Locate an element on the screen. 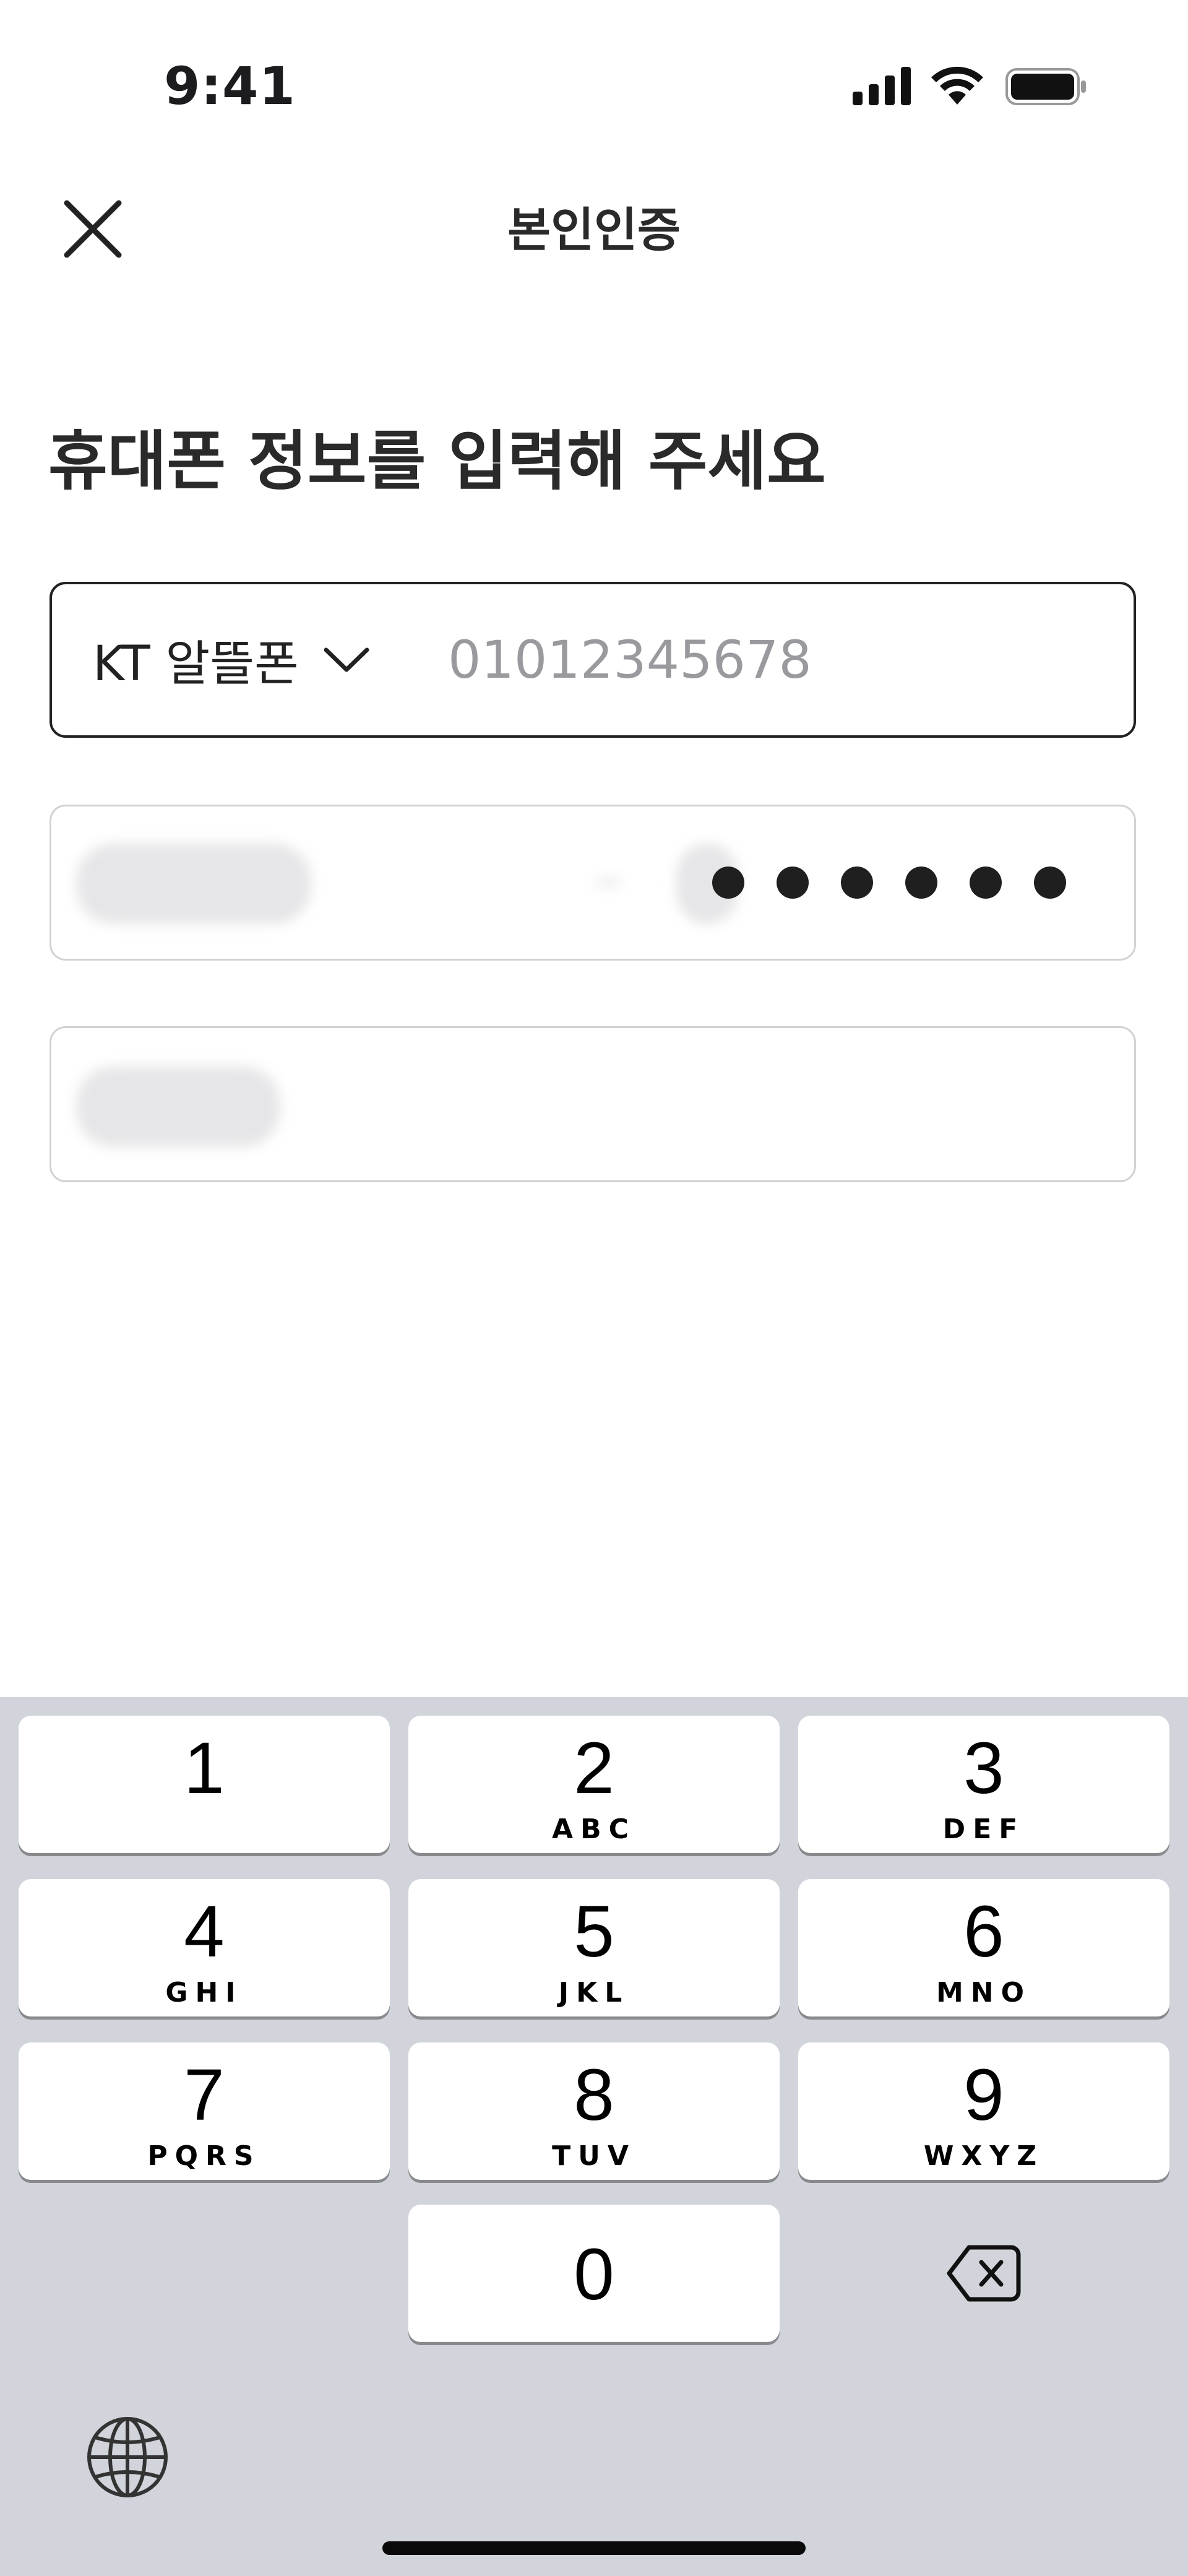 The width and height of the screenshot is (1188, 2576). key-number: 4 is located at coordinates (205, 1932).